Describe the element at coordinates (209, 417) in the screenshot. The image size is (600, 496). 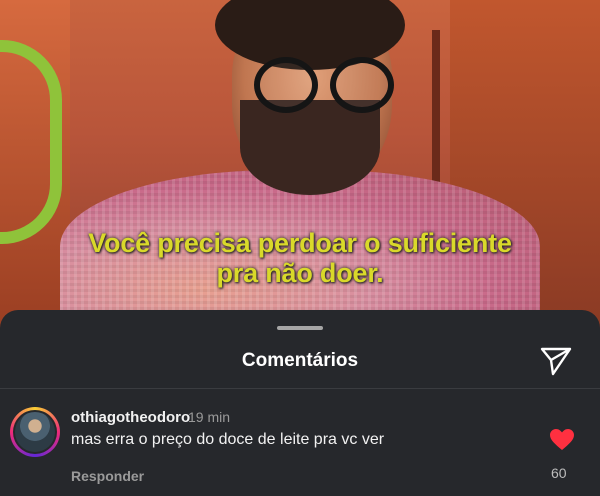
I see `comment-time: 19 min` at that location.